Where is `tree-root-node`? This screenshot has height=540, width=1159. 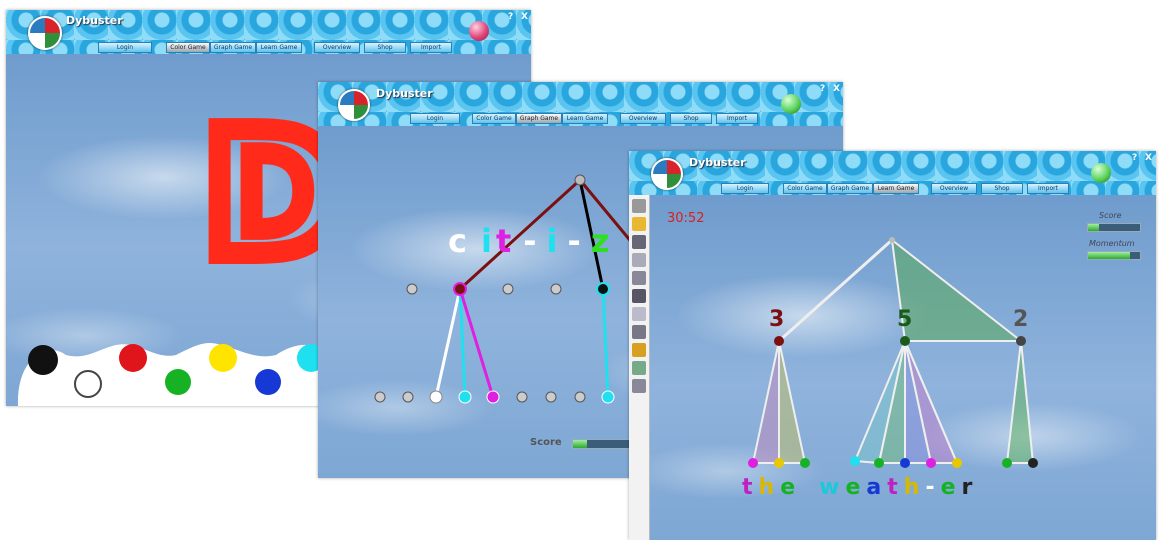
tree-root-node is located at coordinates (892, 240).